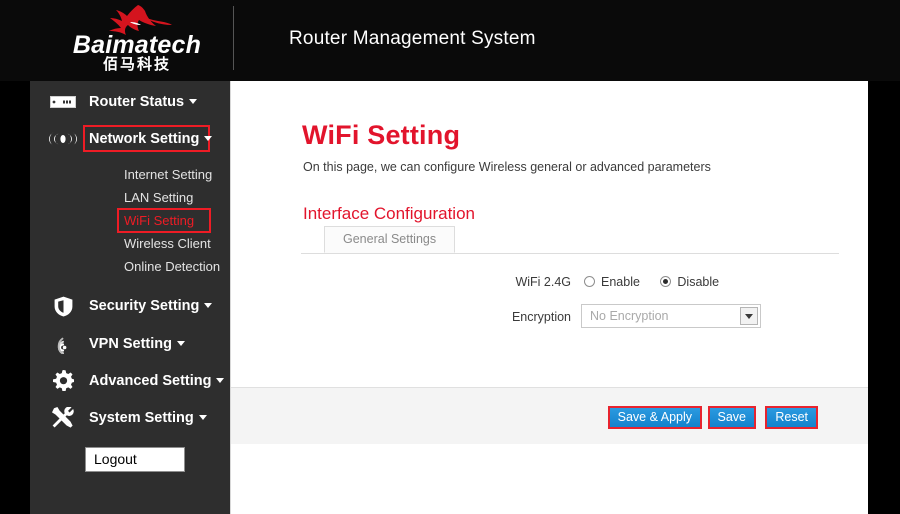 This screenshot has width=900, height=514. What do you see at coordinates (167, 243) in the screenshot?
I see `sidebar-subitem-label: Wireless Client` at bounding box center [167, 243].